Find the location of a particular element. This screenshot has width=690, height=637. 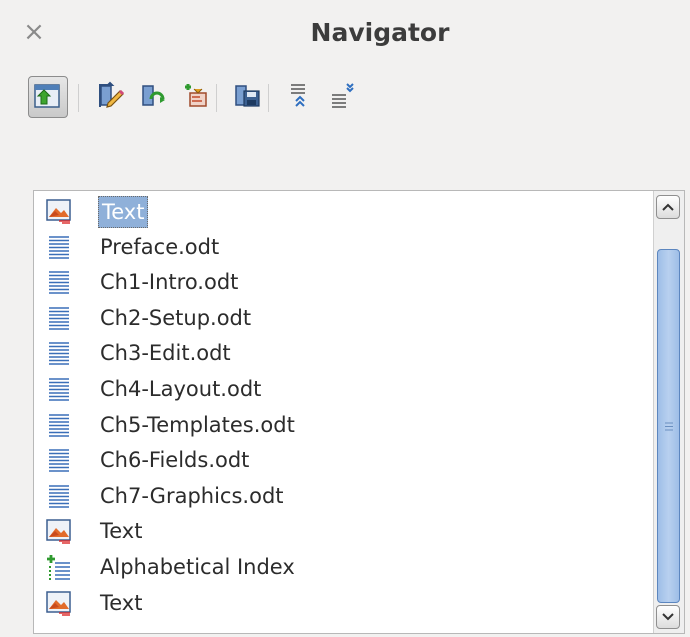

tree-item-label: Ch4-Layout.odt is located at coordinates (181, 389).